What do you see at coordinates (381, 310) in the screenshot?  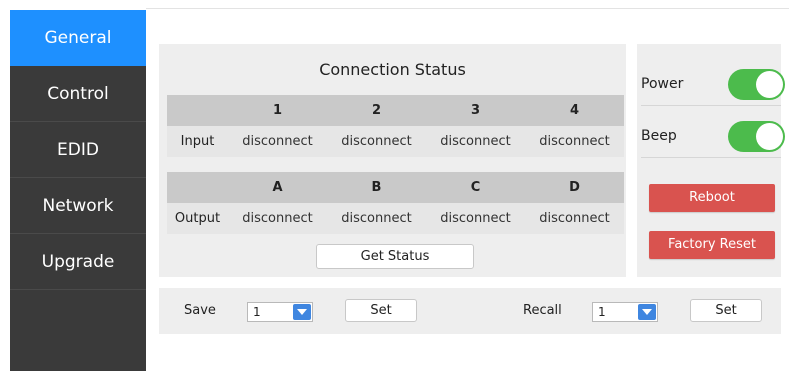 I see `save-set-button: Set` at bounding box center [381, 310].